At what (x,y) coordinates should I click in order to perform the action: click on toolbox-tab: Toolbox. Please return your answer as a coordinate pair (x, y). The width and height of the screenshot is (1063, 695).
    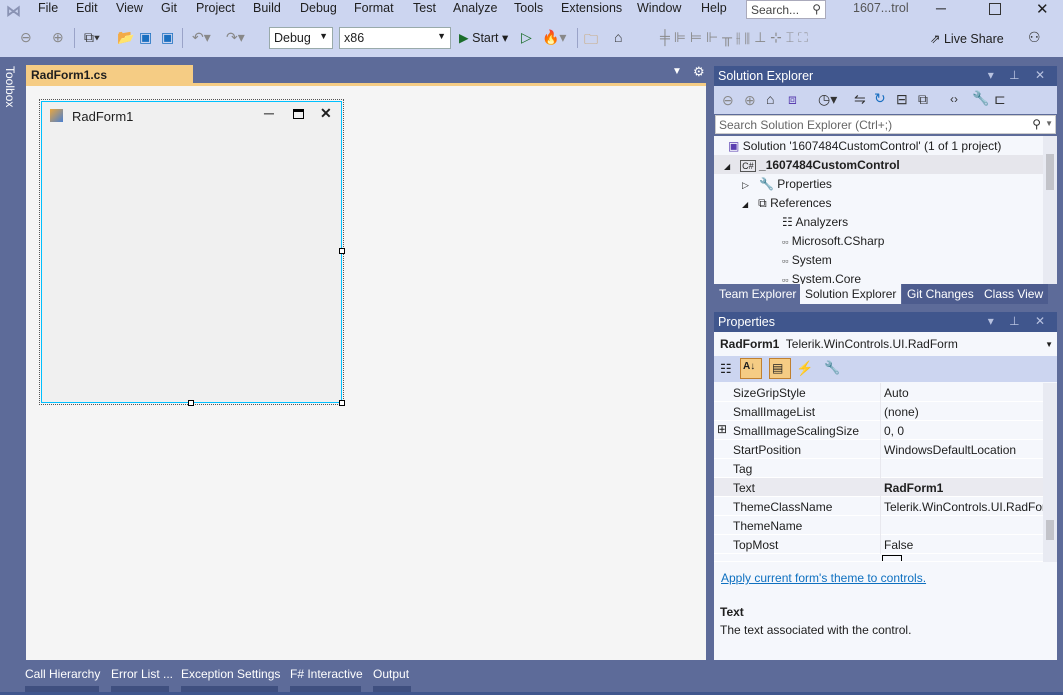
    Looking at the image, I should click on (10, 86).